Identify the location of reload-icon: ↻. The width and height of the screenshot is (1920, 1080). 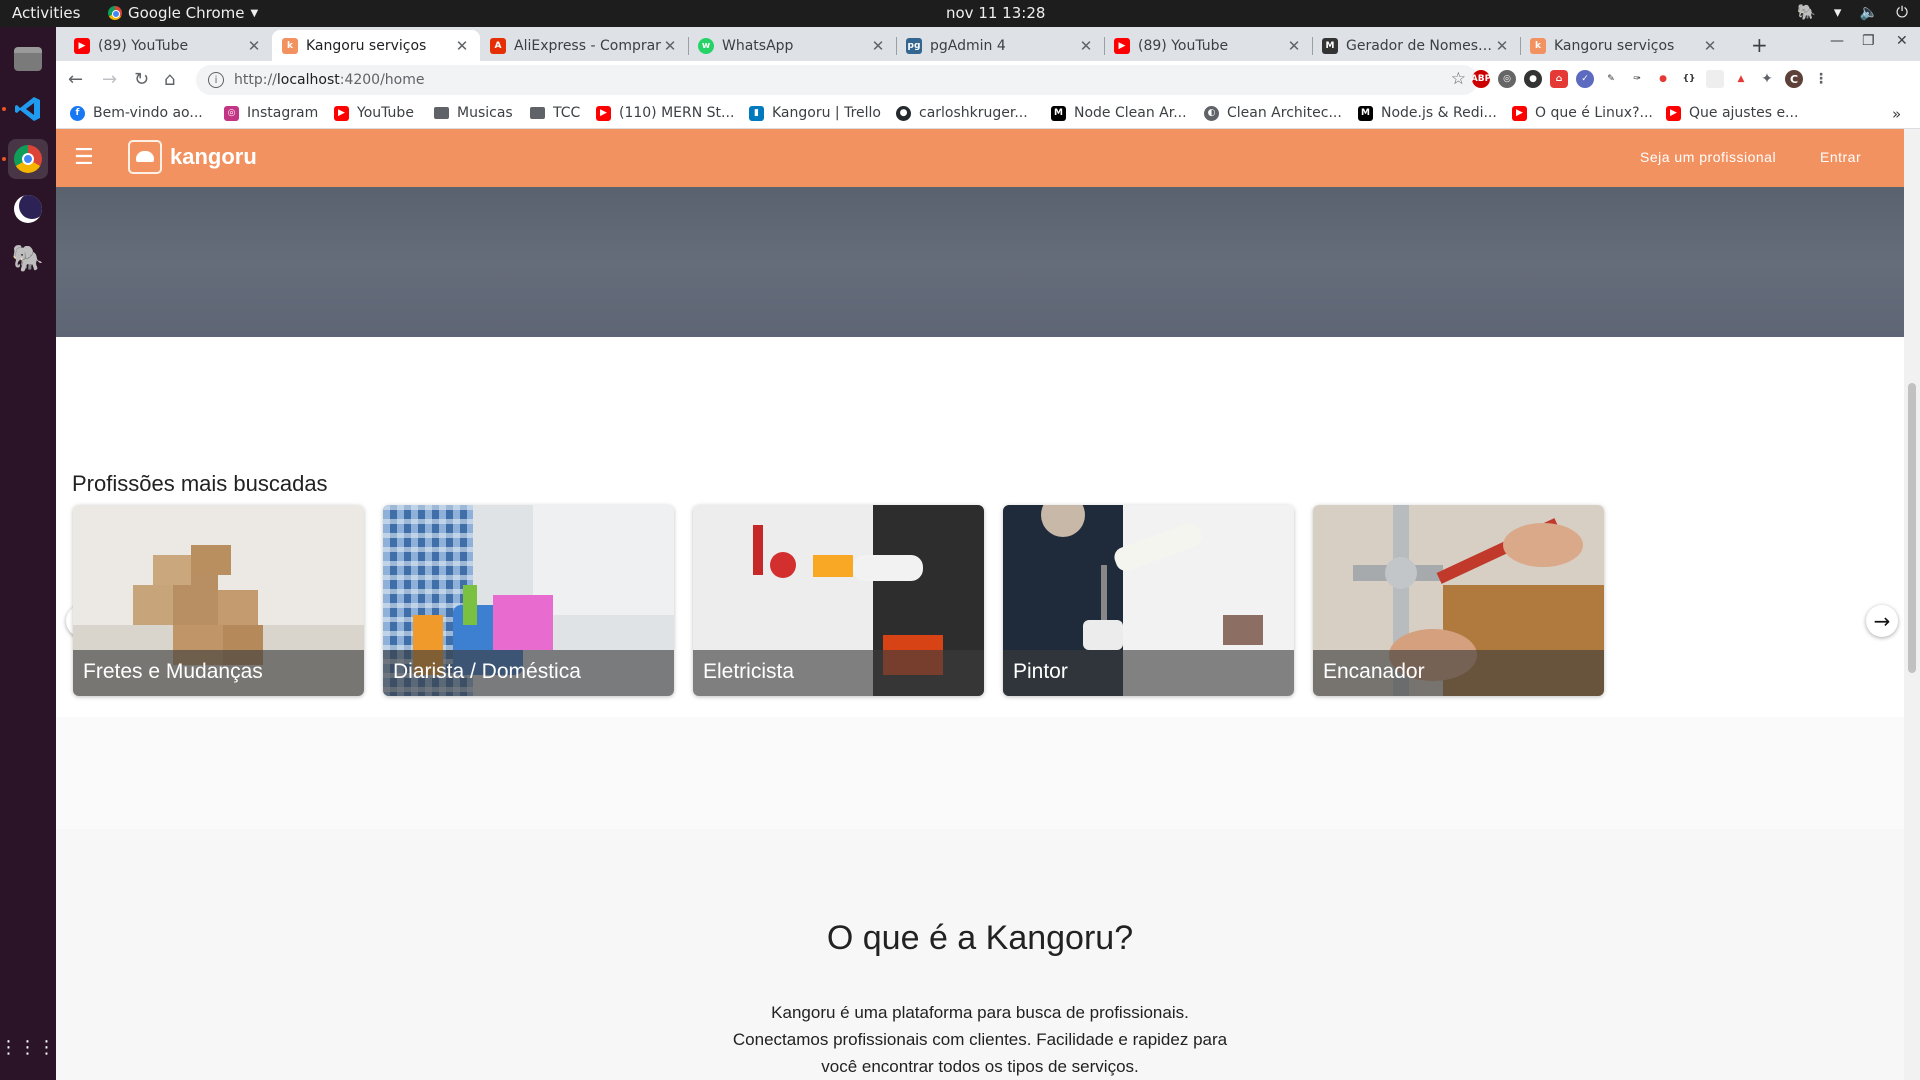
(141, 79).